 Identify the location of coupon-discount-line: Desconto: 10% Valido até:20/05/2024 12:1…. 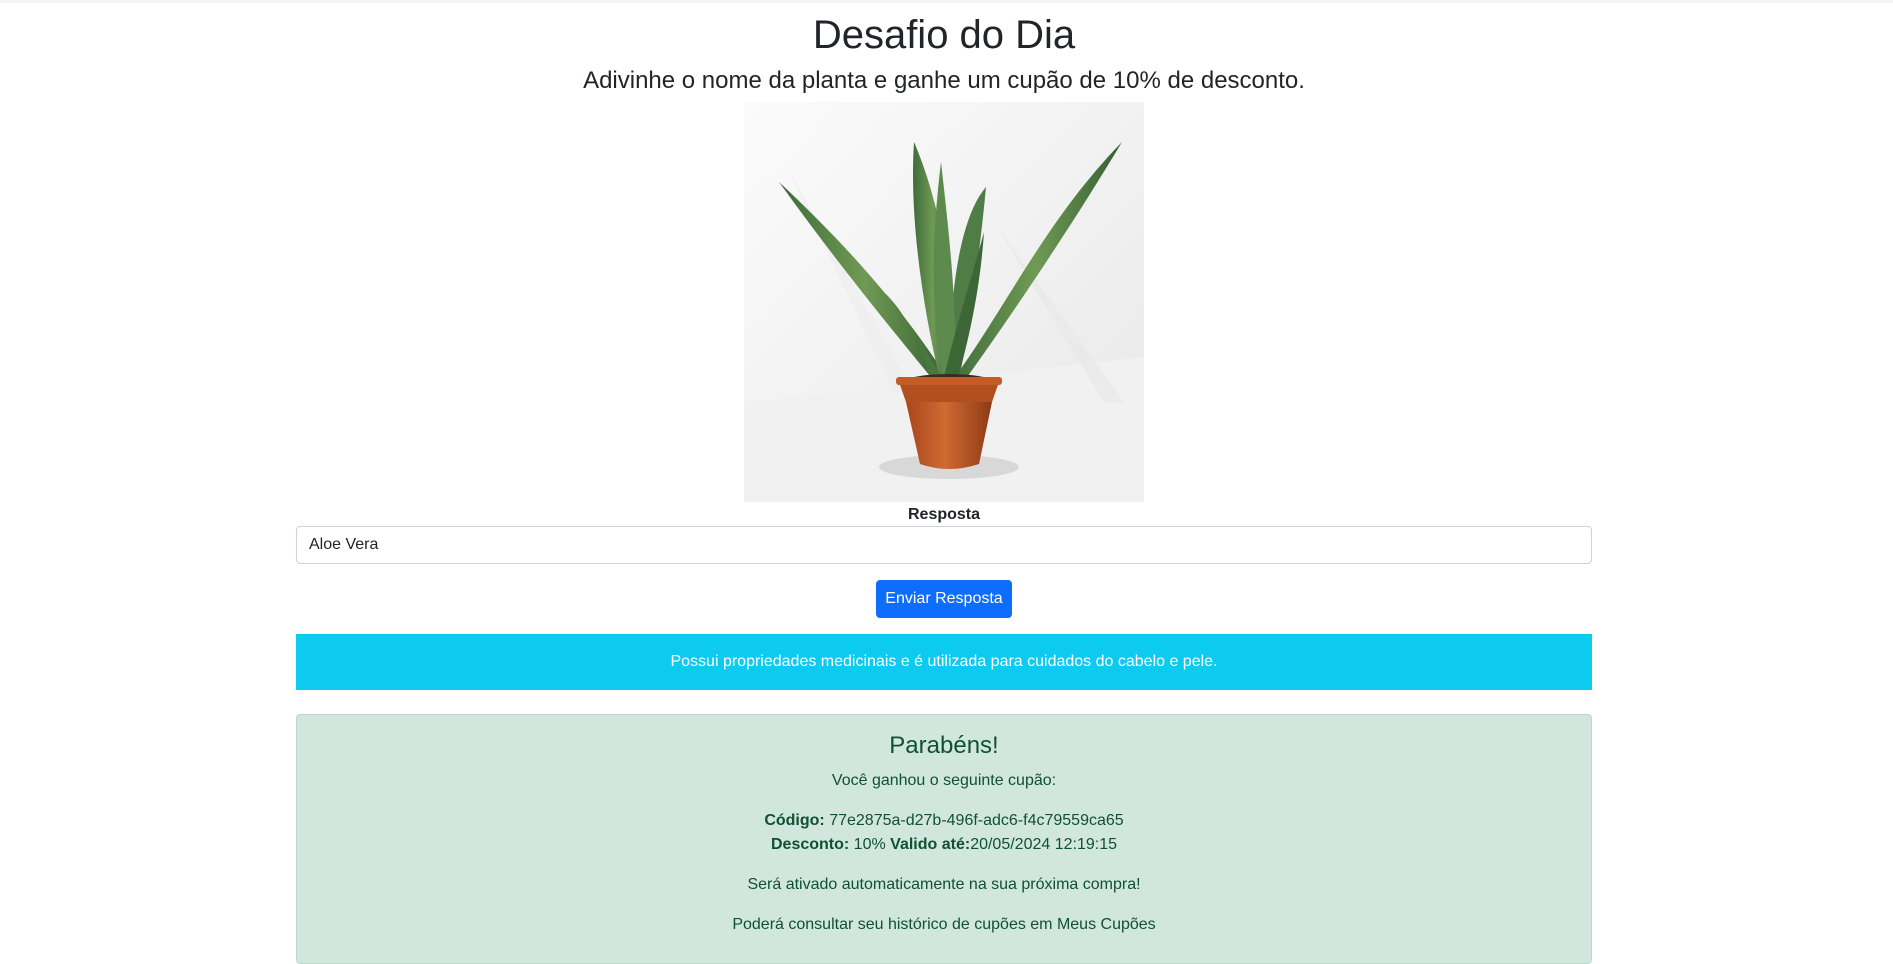
(944, 845).